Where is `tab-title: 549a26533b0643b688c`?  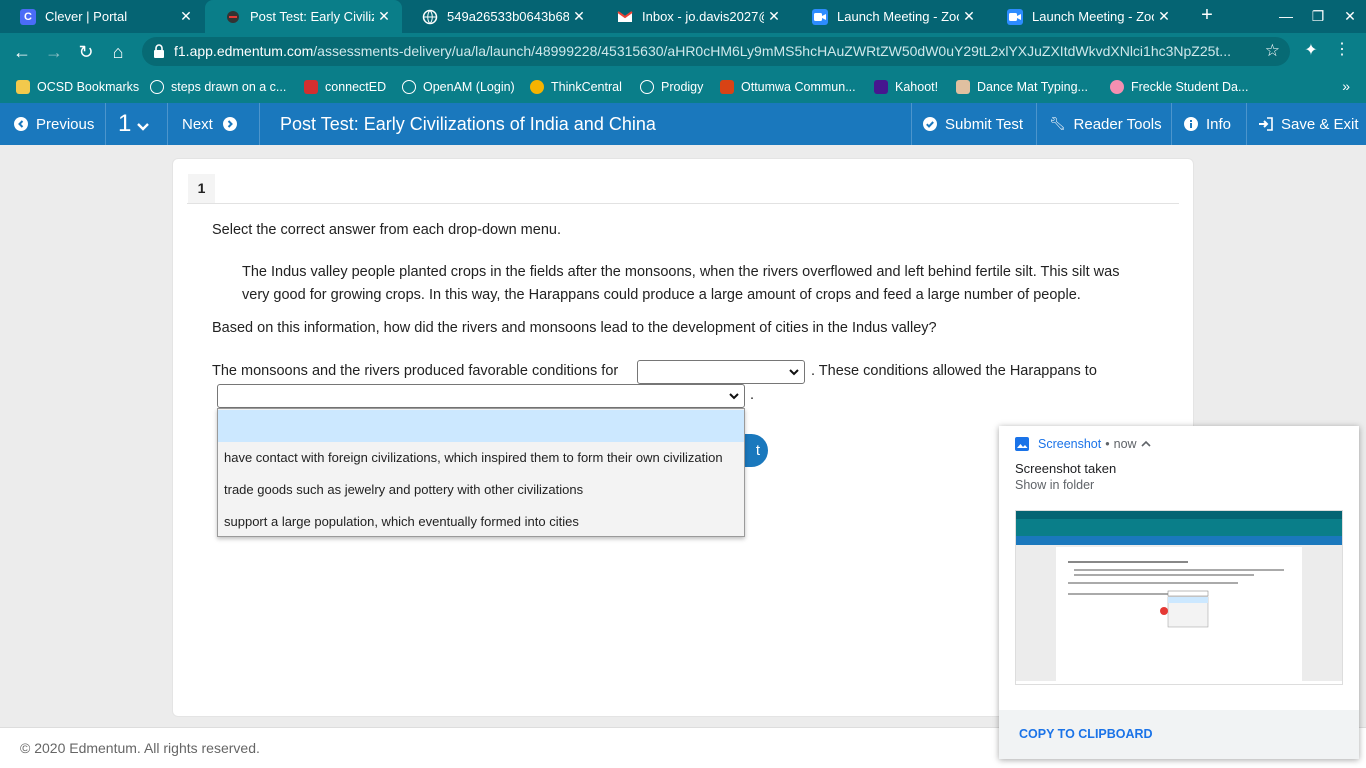 tab-title: 549a26533b0643b688c is located at coordinates (508, 16).